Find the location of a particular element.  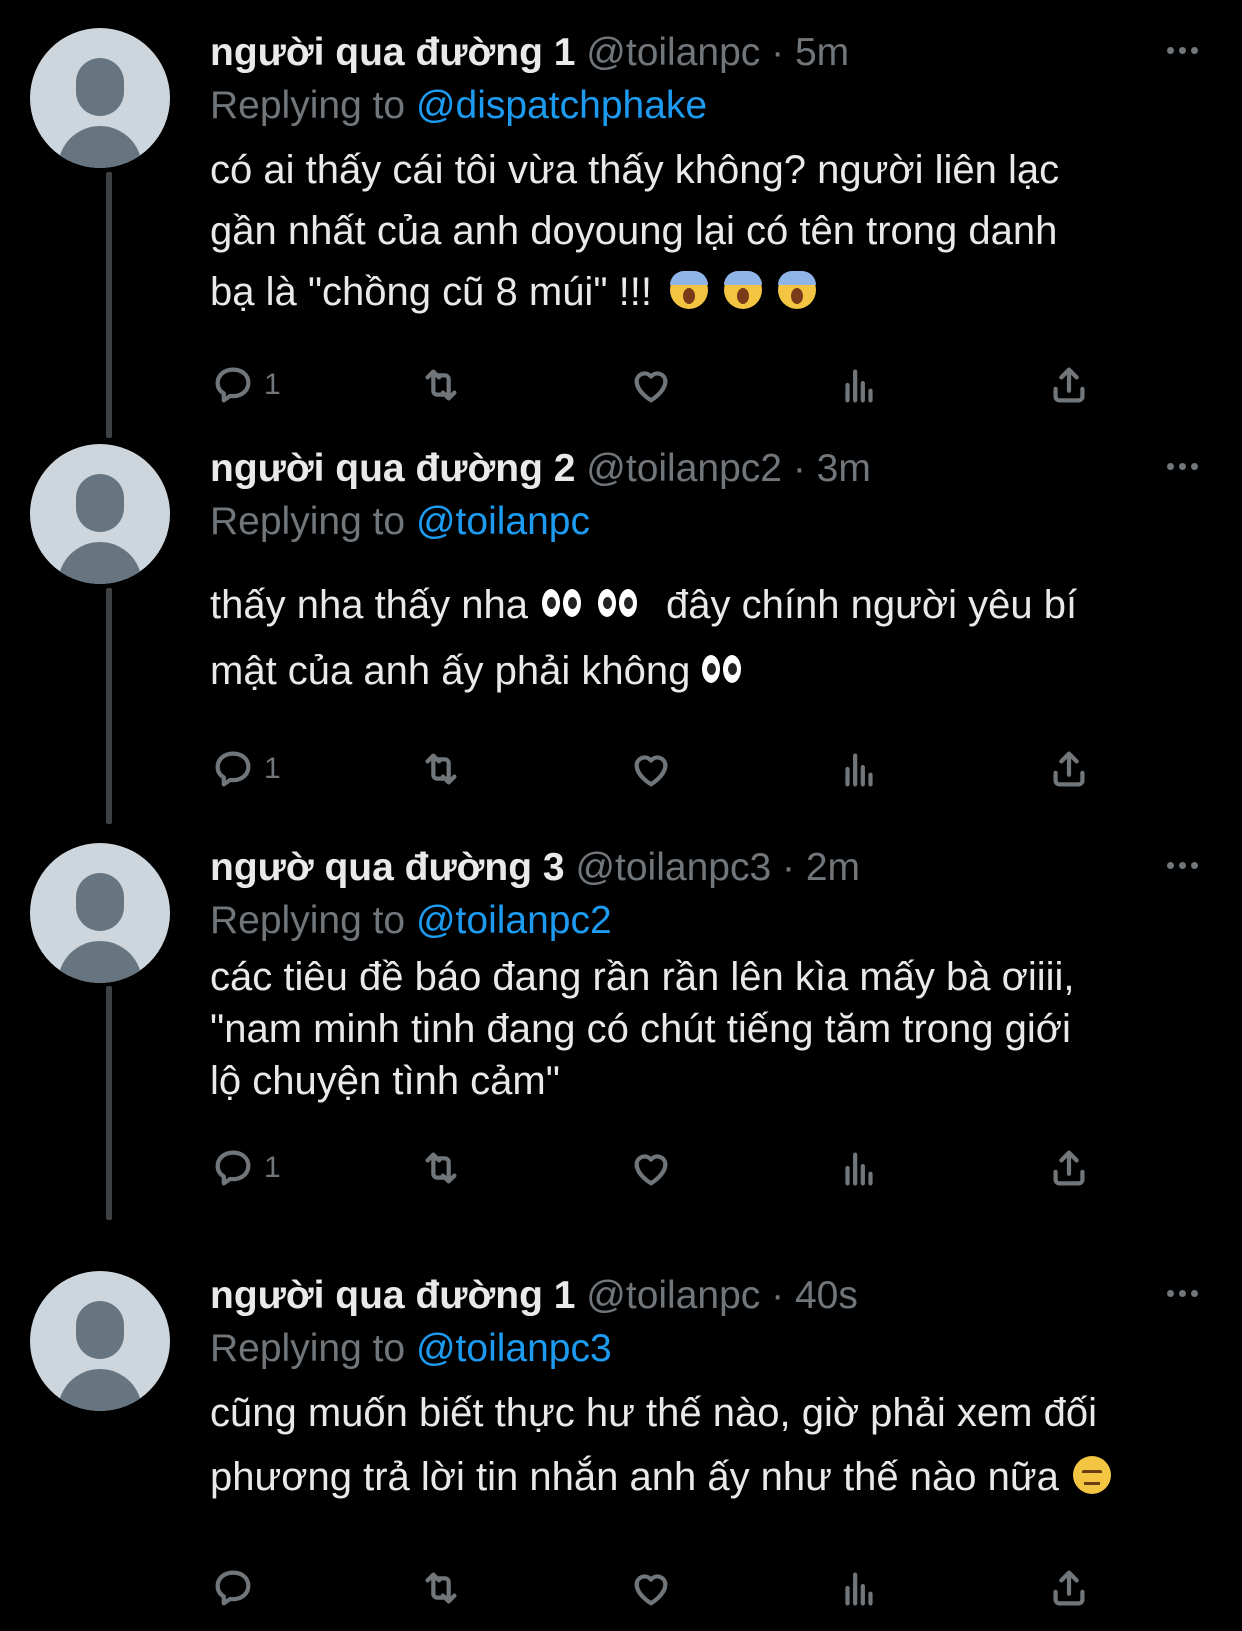

mention-link: @toilanpc2 is located at coordinates (514, 920).